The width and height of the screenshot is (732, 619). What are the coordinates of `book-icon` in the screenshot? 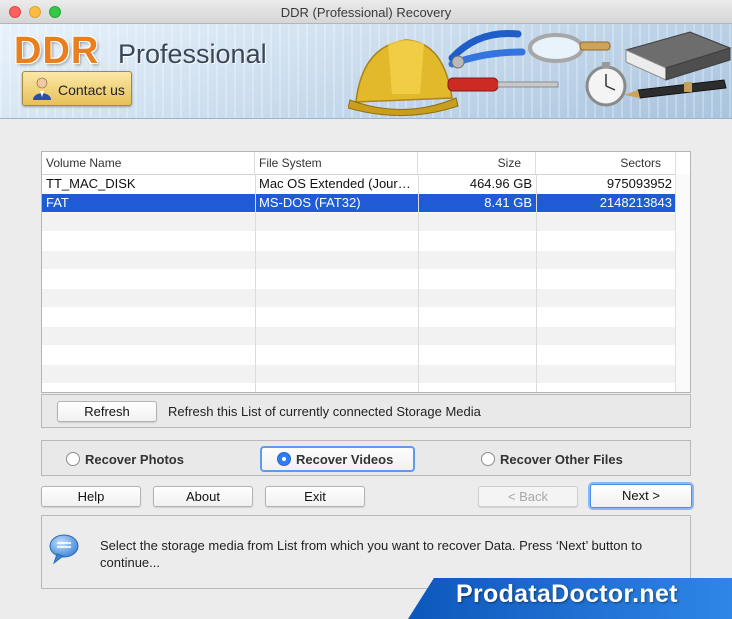 It's located at (678, 56).